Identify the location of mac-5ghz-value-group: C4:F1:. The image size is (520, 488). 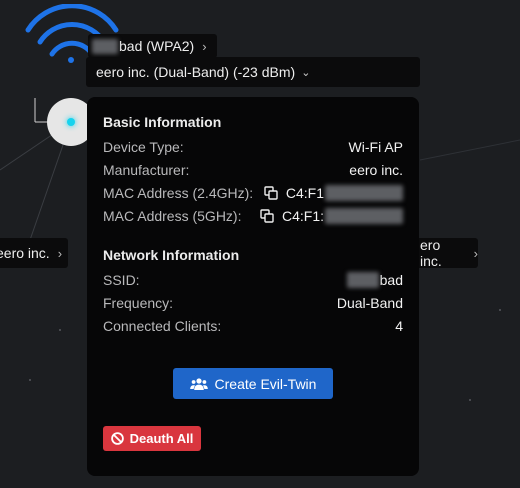
(331, 215).